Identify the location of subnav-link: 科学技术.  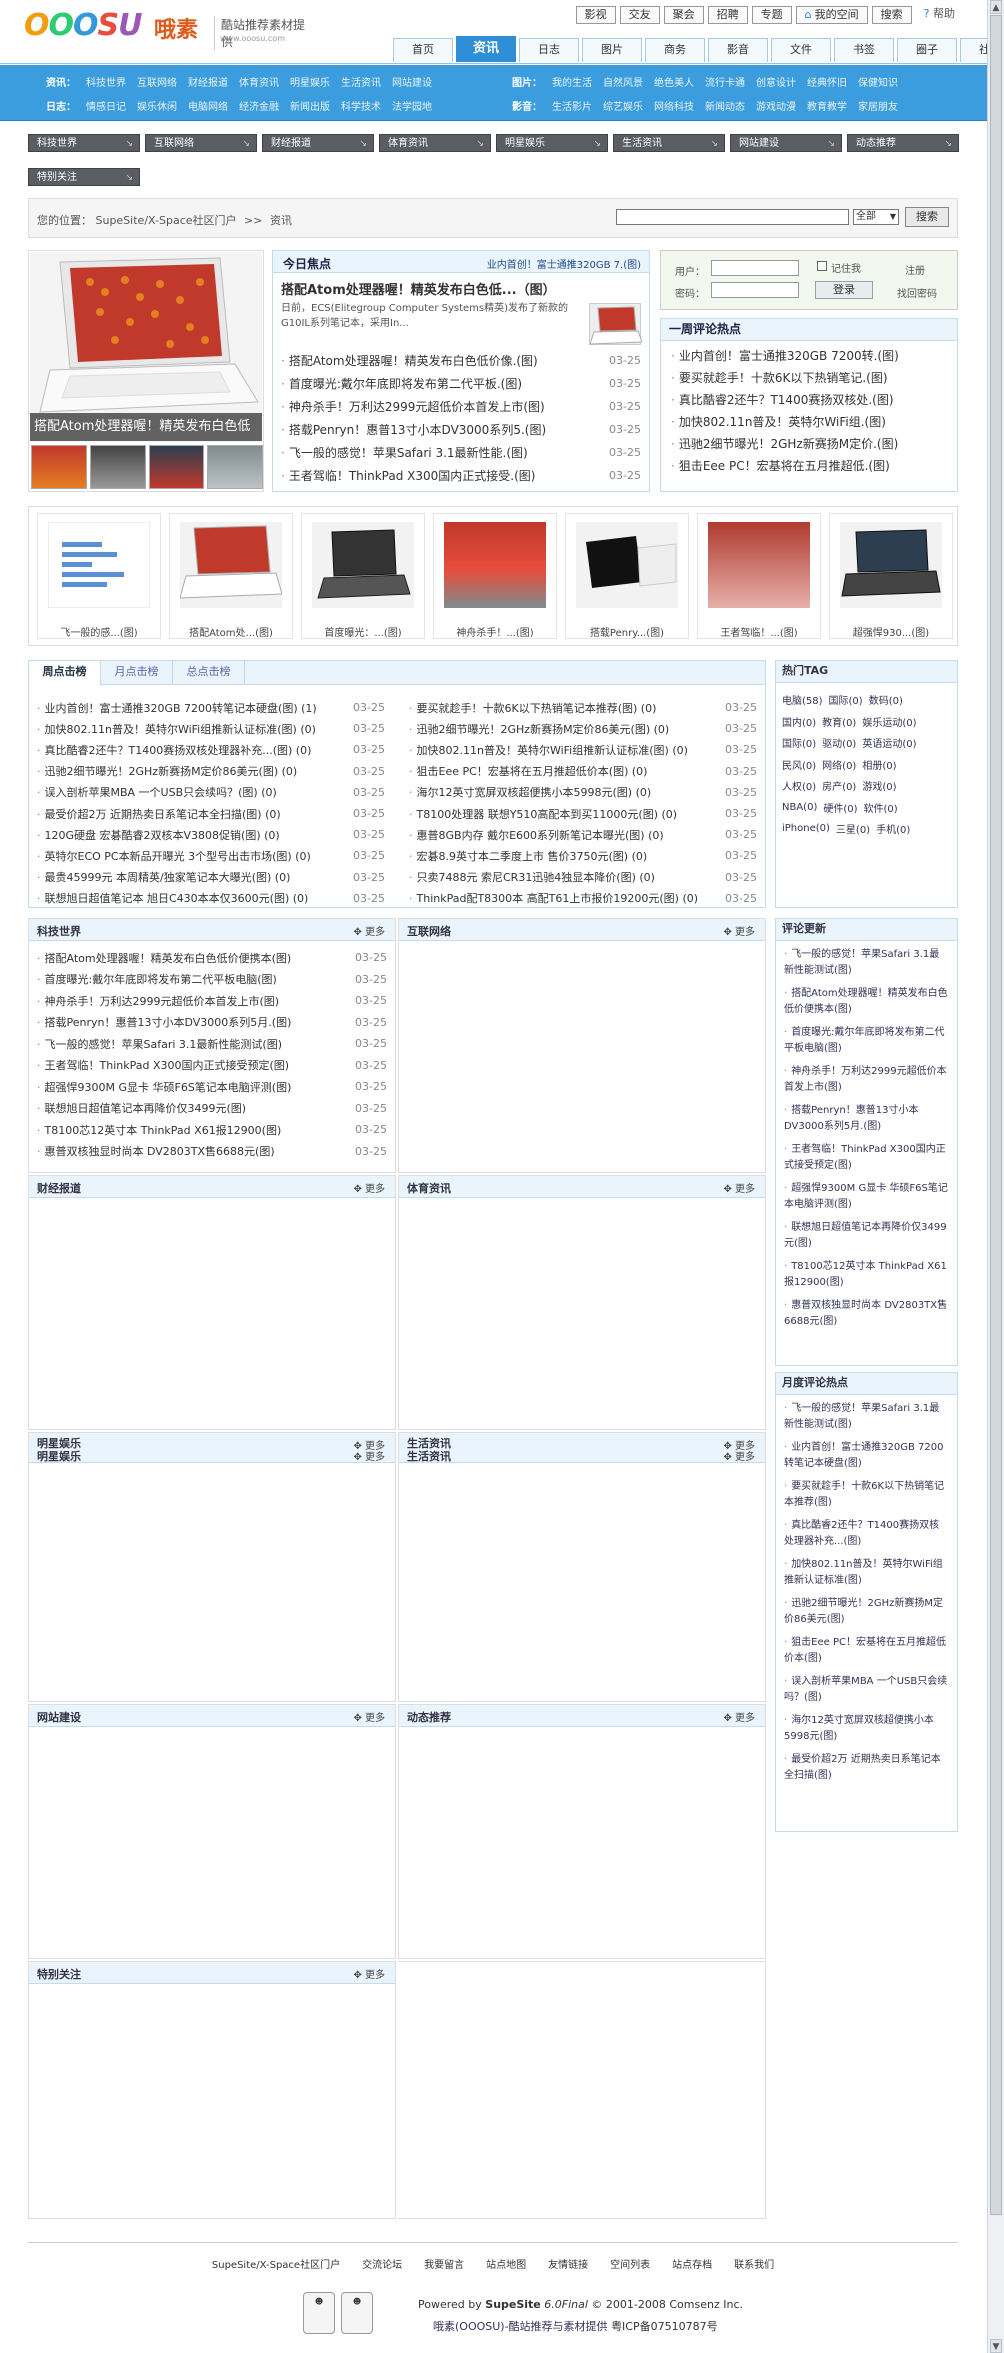
(361, 105).